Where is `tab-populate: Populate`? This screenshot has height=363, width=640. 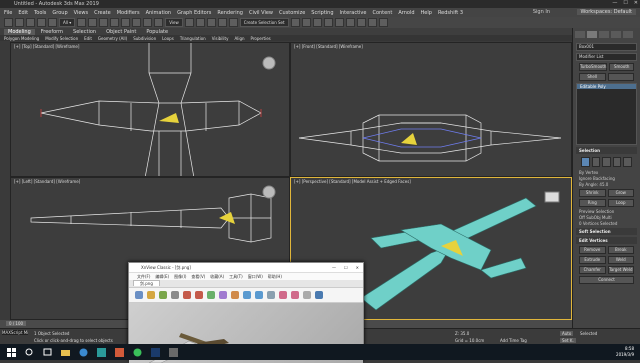 tab-populate: Populate is located at coordinates (157, 32).